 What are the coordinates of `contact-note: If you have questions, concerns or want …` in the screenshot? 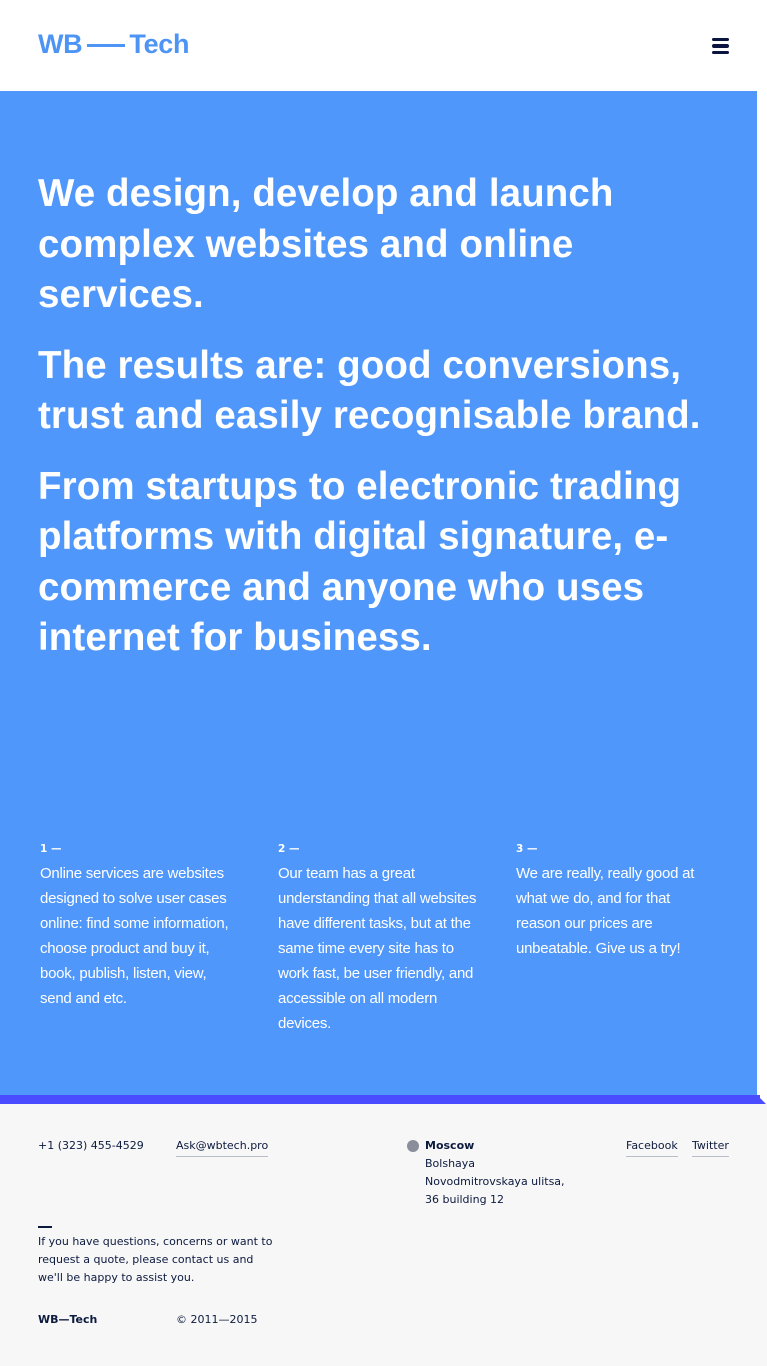 It's located at (155, 1259).